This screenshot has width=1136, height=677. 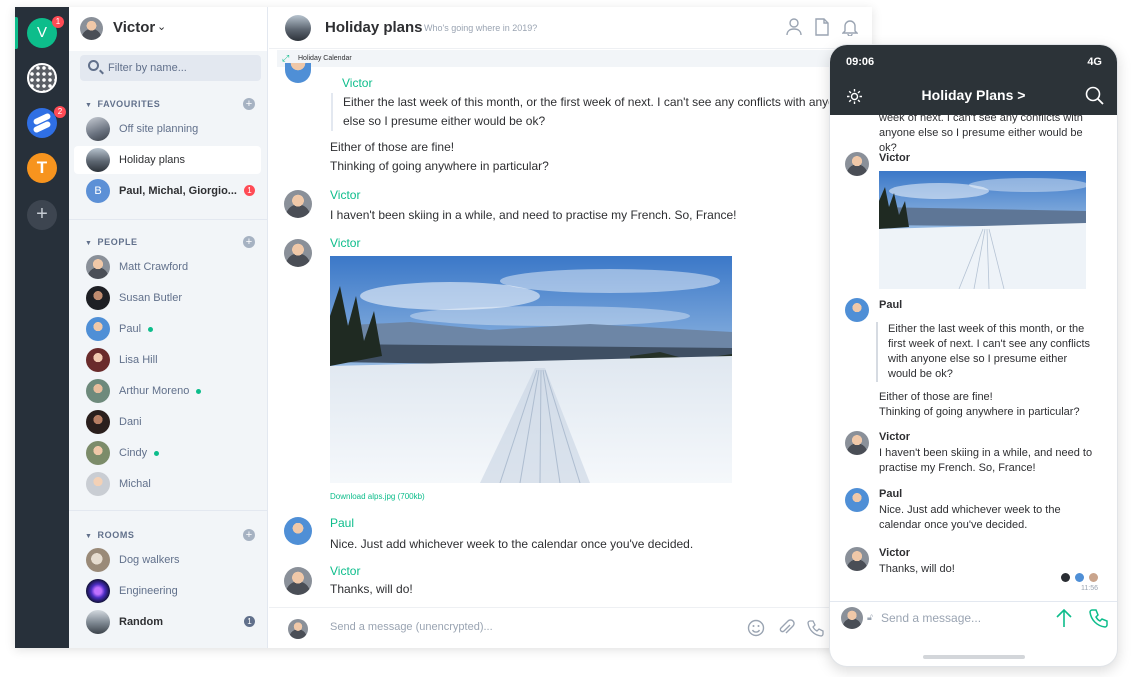 I want to click on search-icon, so click(x=1094, y=95).